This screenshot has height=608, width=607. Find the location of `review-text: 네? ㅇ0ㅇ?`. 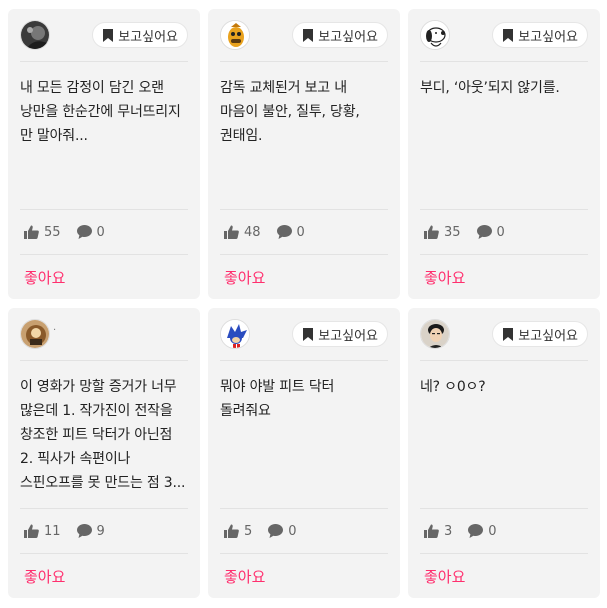

review-text: 네? ㅇ0ㅇ? is located at coordinates (504, 435).